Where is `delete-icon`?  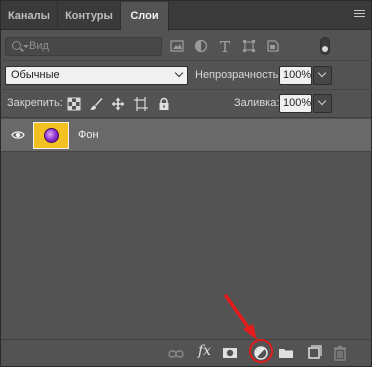 delete-icon is located at coordinates (340, 353).